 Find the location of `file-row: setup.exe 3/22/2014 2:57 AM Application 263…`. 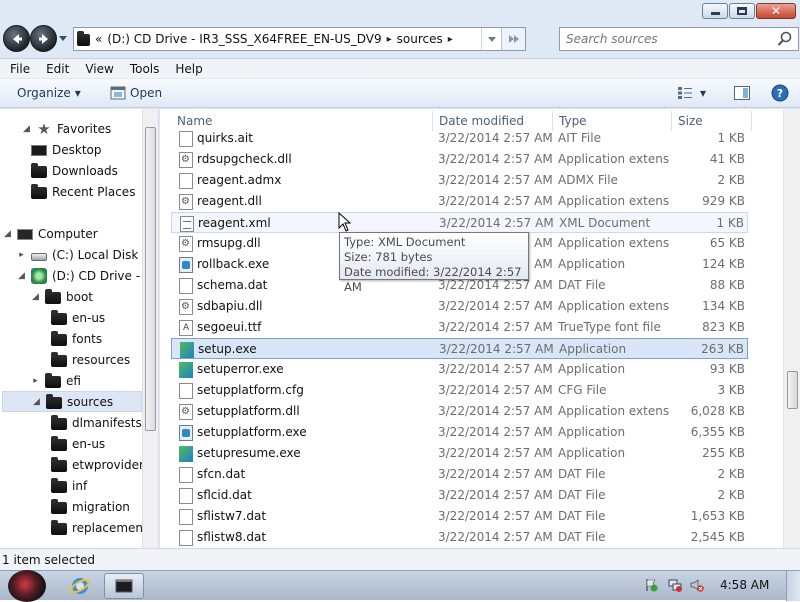

file-row: setup.exe 3/22/2014 2:57 AM Application 263… is located at coordinates (459, 348).